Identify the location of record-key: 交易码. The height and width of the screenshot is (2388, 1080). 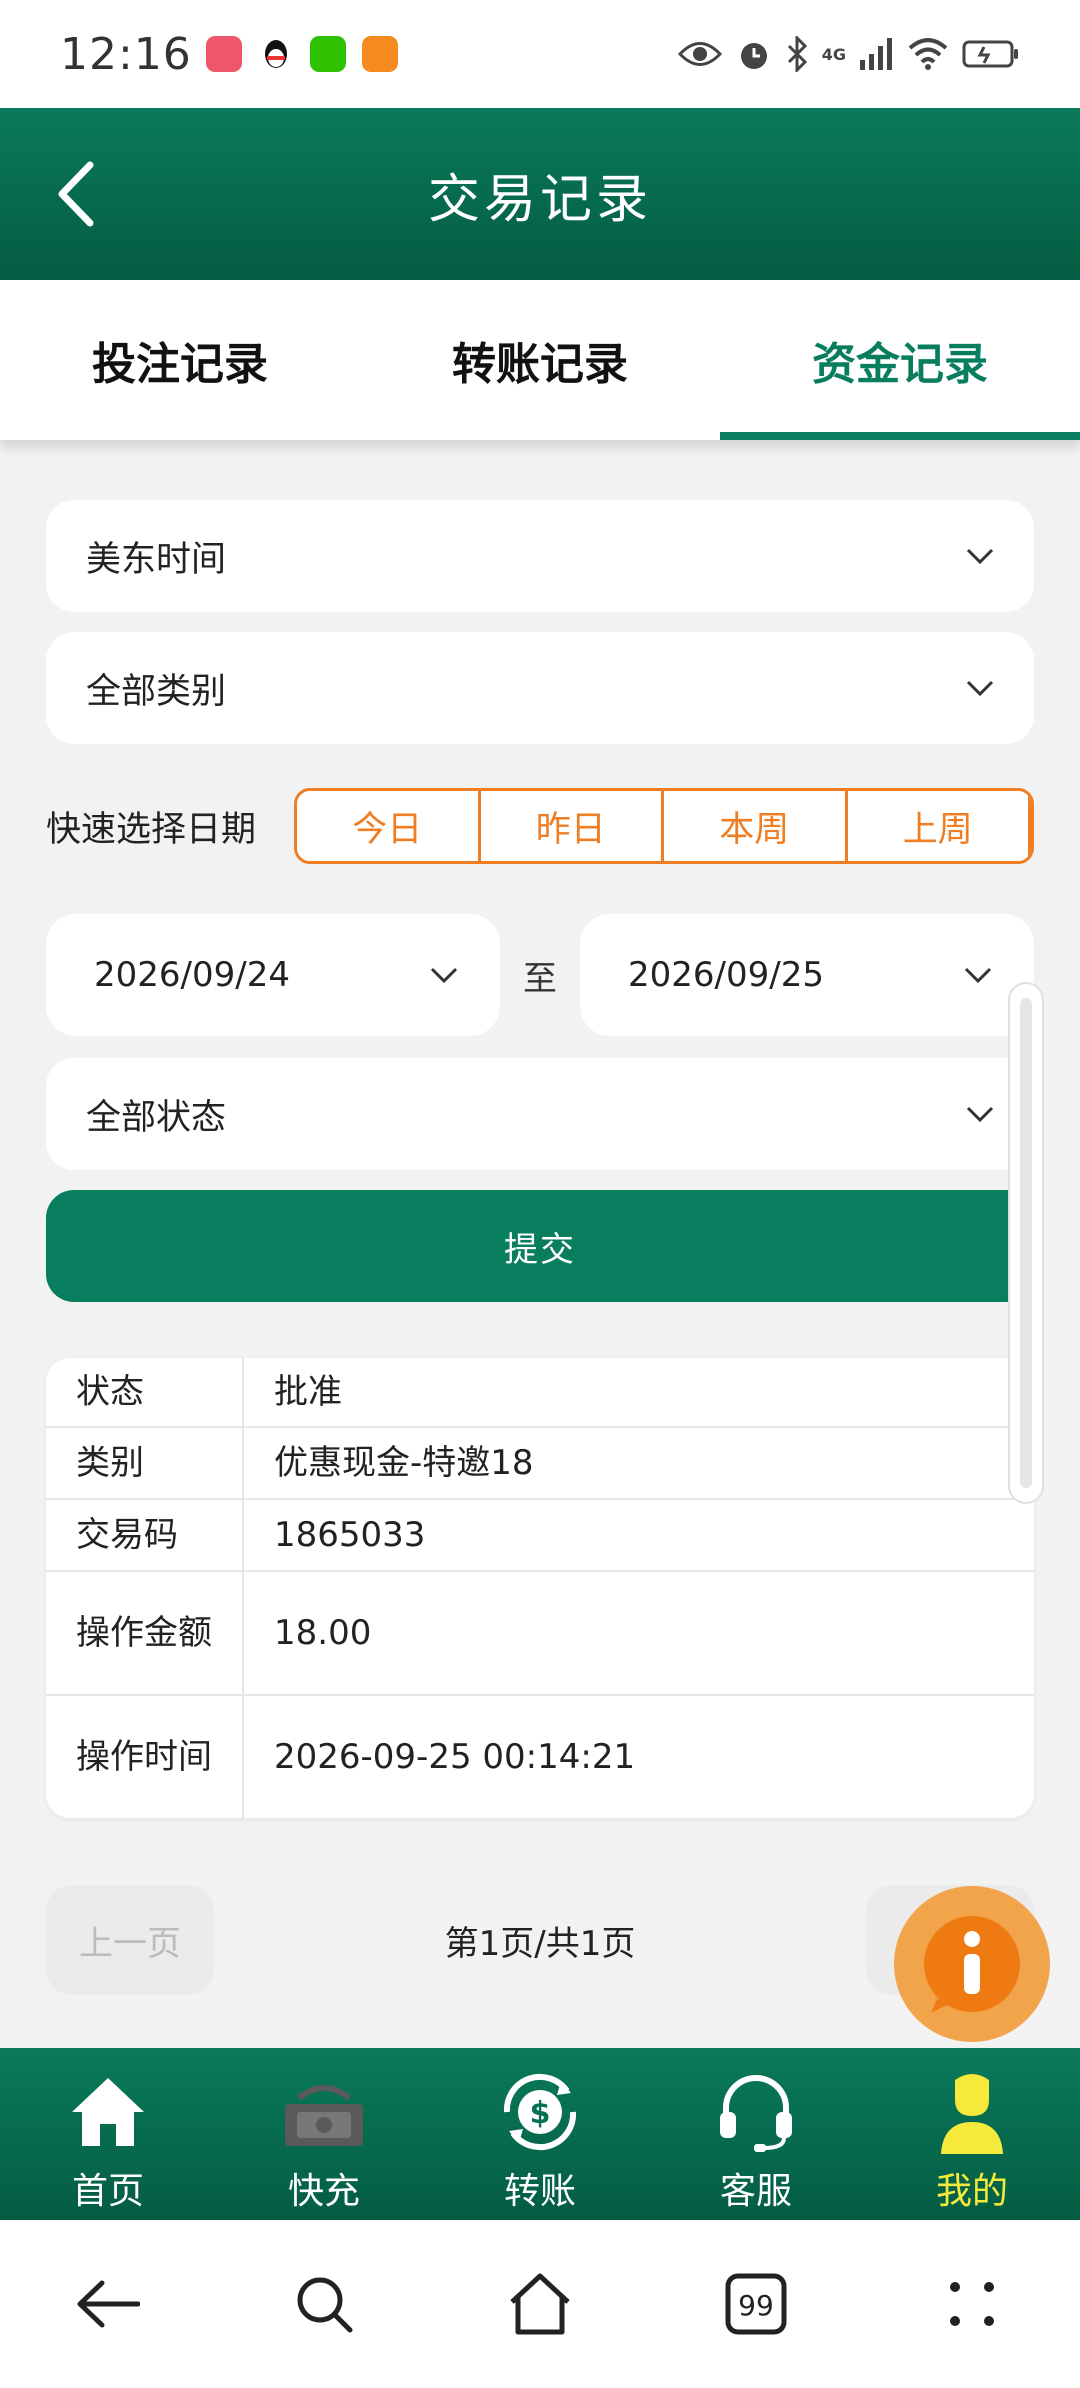
(145, 1535).